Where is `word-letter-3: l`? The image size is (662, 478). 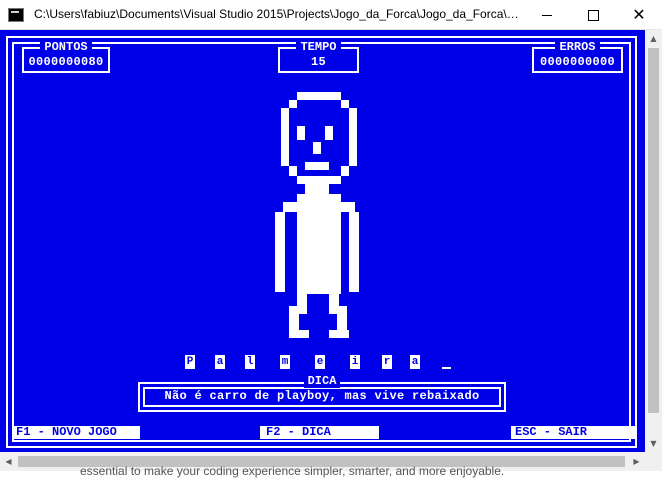 word-letter-3: l is located at coordinates (250, 362).